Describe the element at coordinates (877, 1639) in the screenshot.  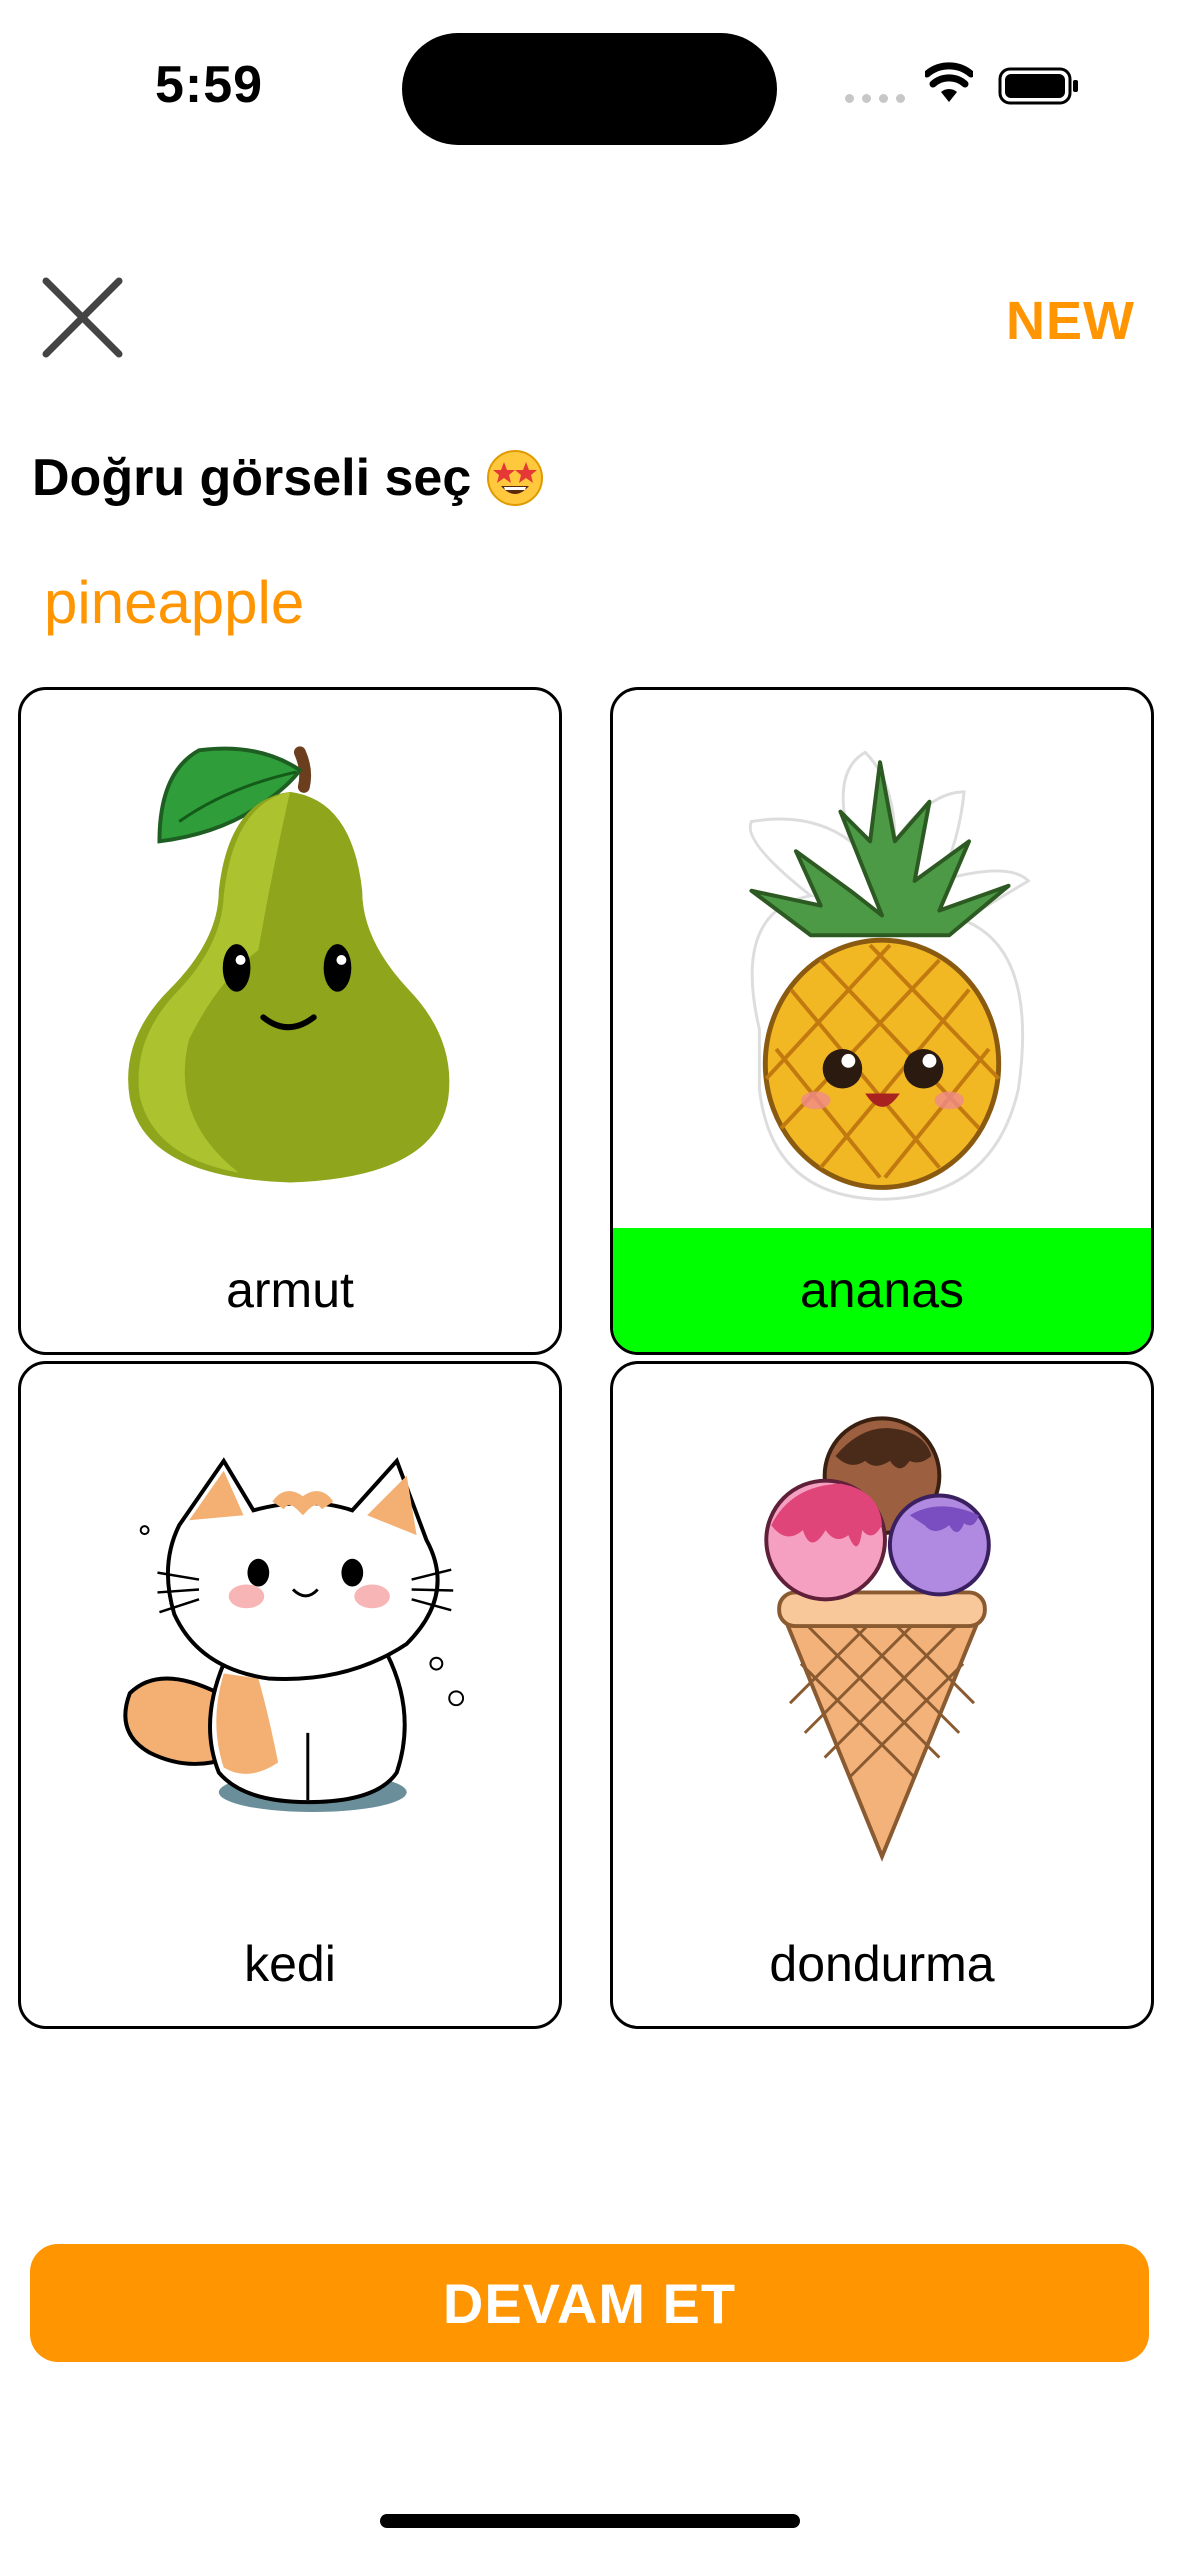
I see `ice-cream-image` at that location.